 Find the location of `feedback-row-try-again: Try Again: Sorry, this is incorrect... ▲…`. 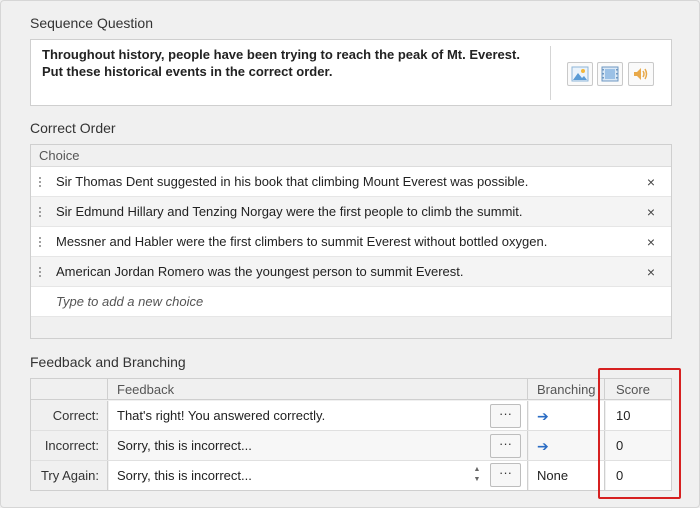

feedback-row-try-again: Try Again: Sorry, this is incorrect... ▲… is located at coordinates (351, 475).